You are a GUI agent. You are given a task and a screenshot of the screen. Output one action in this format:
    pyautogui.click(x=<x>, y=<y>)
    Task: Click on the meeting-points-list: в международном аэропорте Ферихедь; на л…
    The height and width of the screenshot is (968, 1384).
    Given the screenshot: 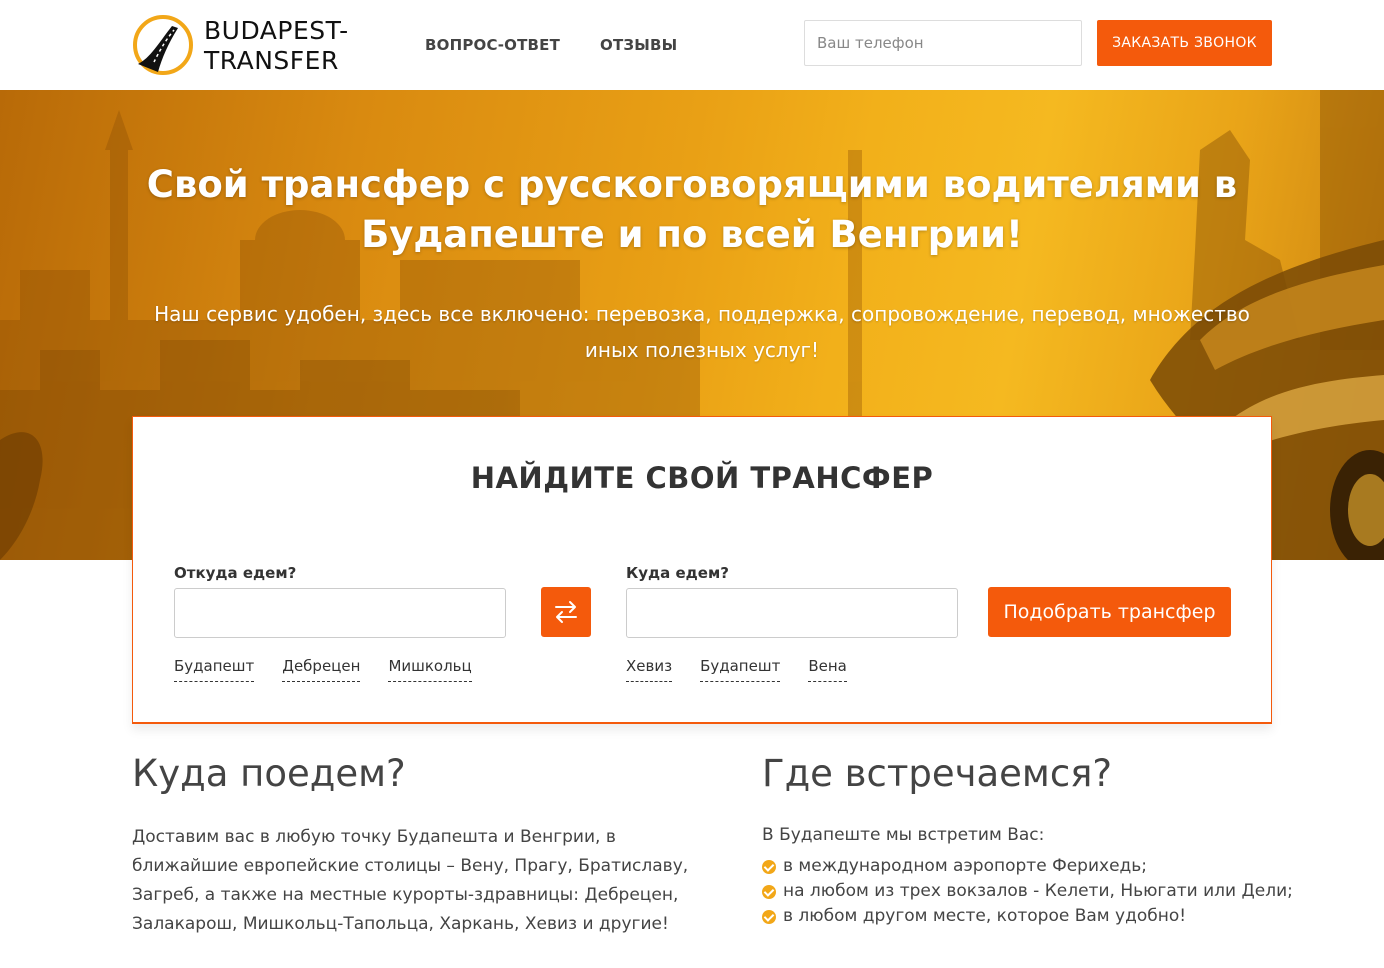 What is the action you would take?
    pyautogui.click(x=1027, y=891)
    